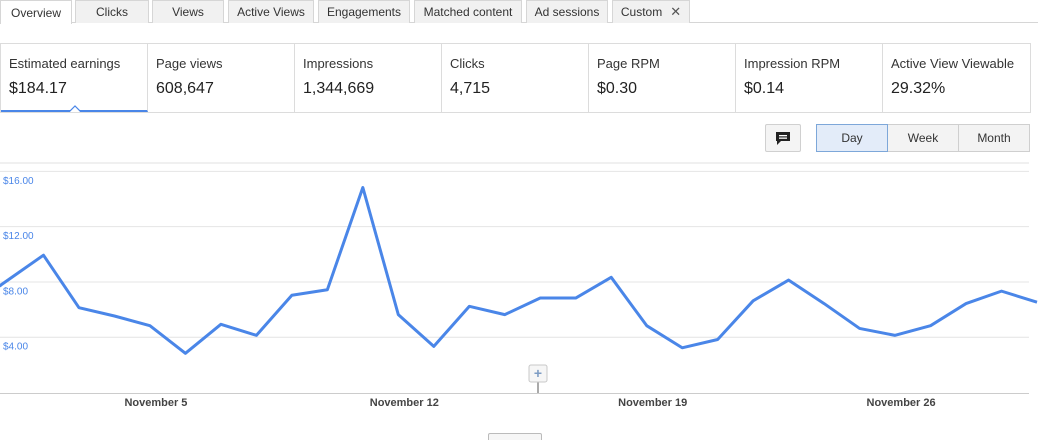  What do you see at coordinates (185, 88) in the screenshot?
I see `metric-value: 608,647` at bounding box center [185, 88].